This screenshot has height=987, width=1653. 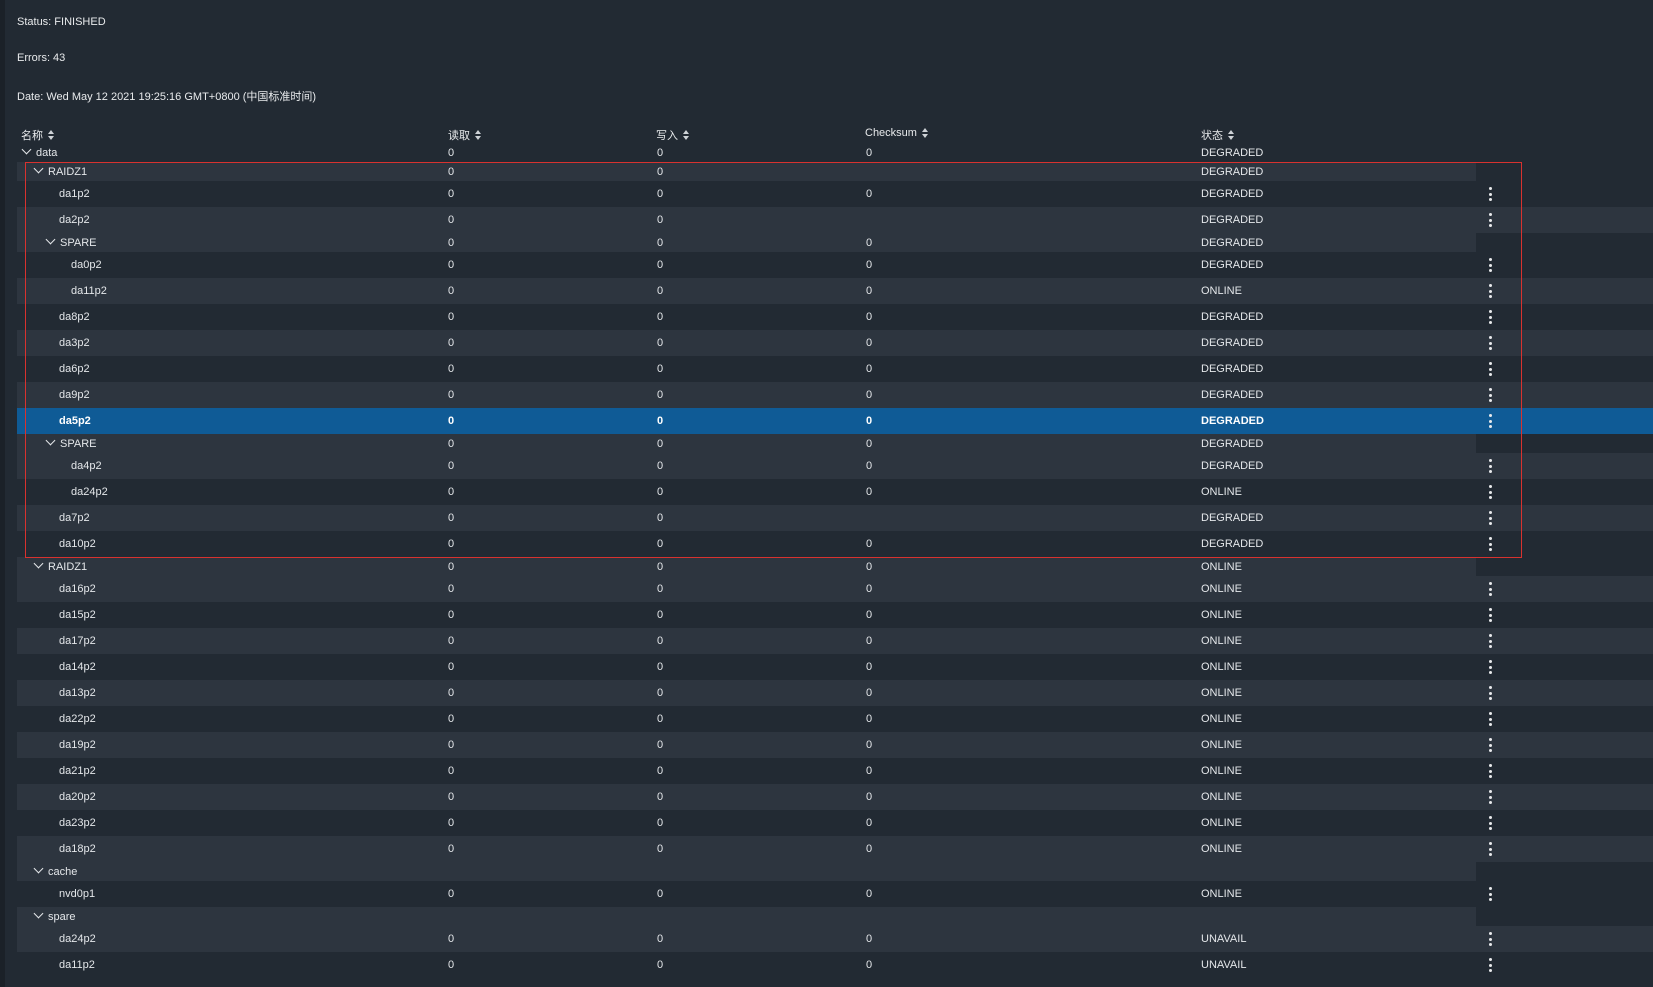 What do you see at coordinates (835, 220) in the screenshot?
I see `table-row: da2p2 0 0 DEGRADED` at bounding box center [835, 220].